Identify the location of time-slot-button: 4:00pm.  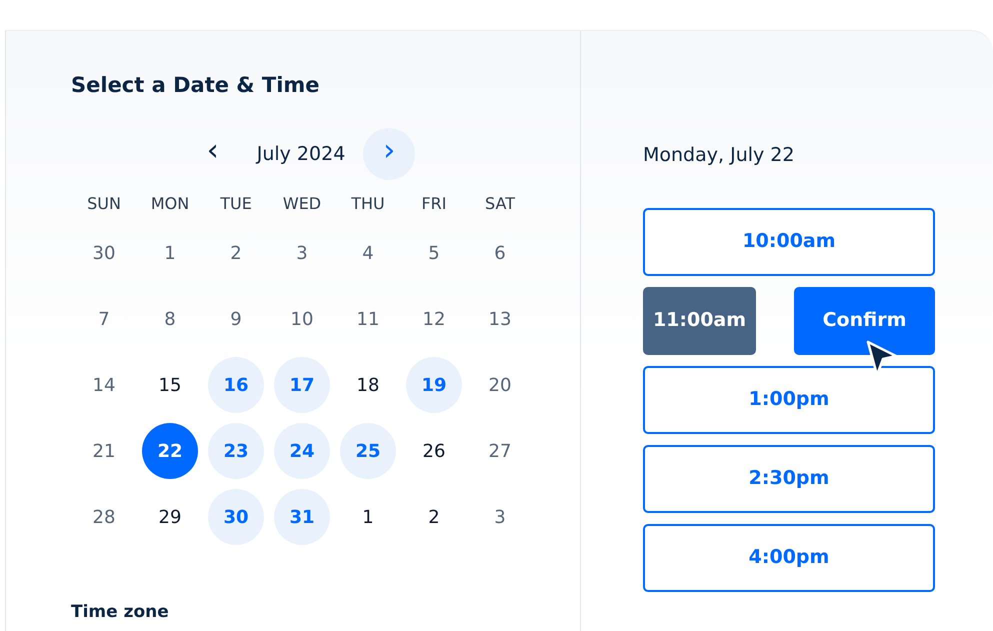
(789, 558).